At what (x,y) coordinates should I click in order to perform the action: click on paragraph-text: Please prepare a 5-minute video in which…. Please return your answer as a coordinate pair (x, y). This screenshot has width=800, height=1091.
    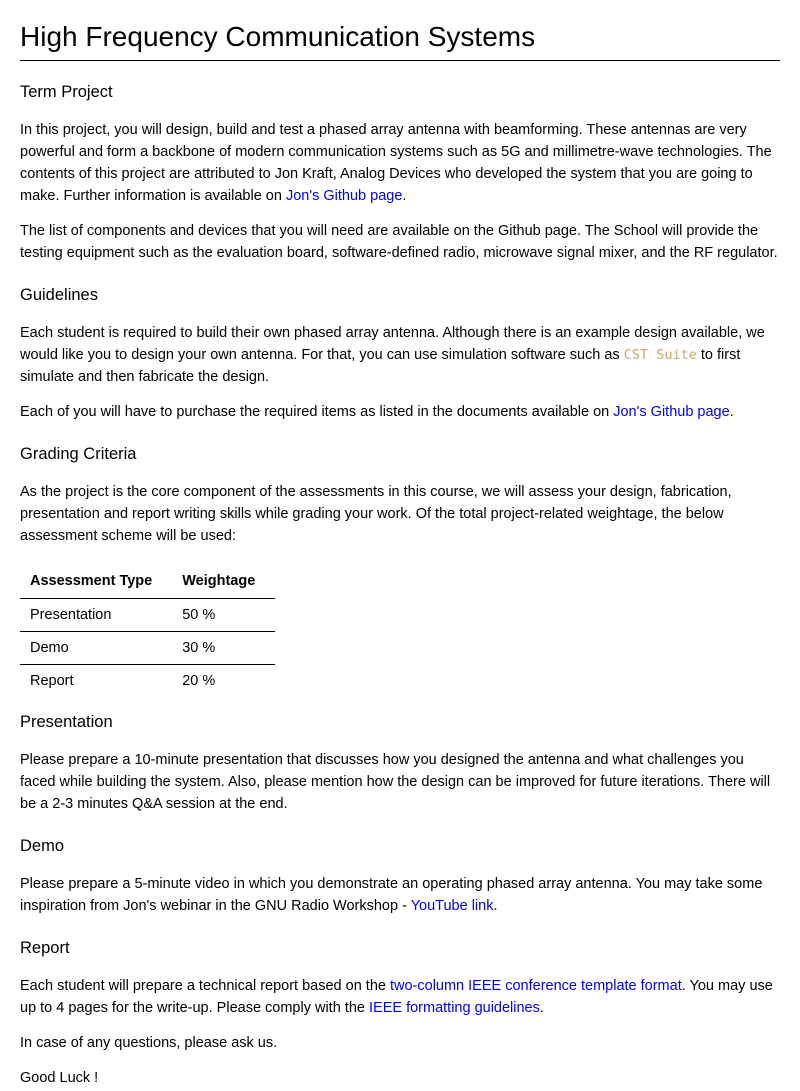
    Looking at the image, I should click on (391, 895).